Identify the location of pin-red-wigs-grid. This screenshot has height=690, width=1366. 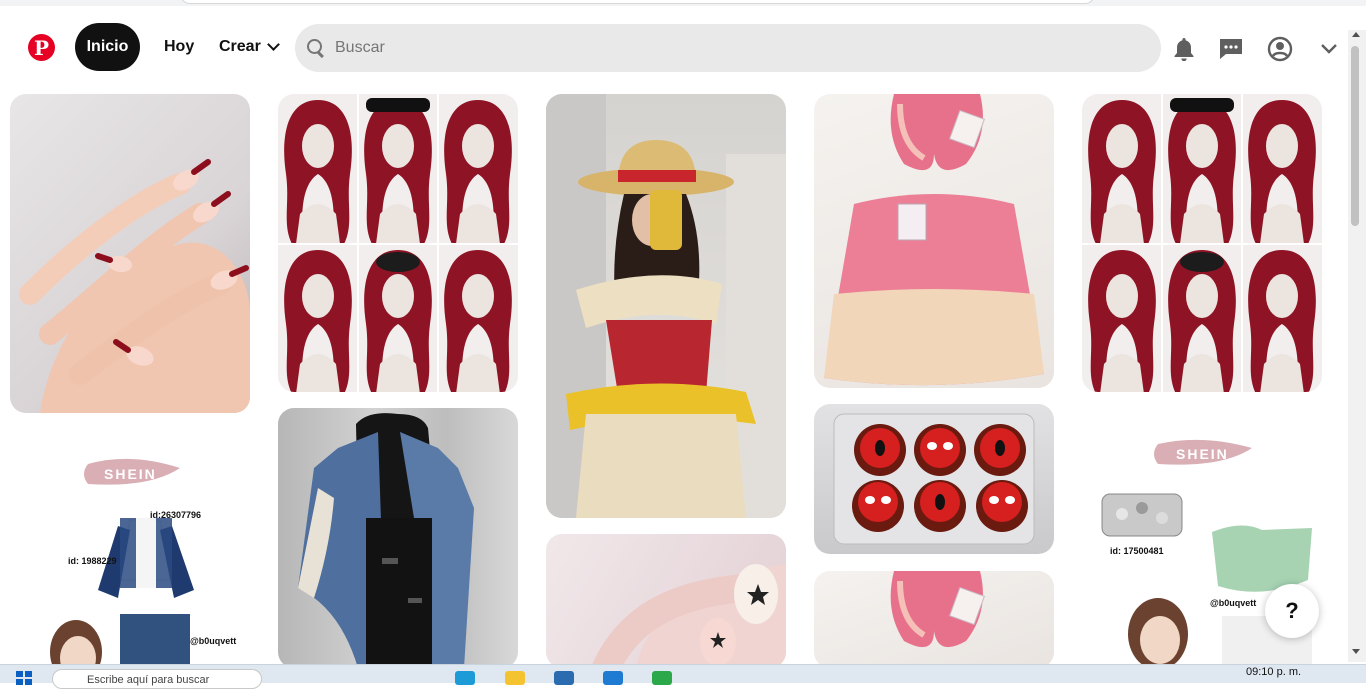
(398, 243).